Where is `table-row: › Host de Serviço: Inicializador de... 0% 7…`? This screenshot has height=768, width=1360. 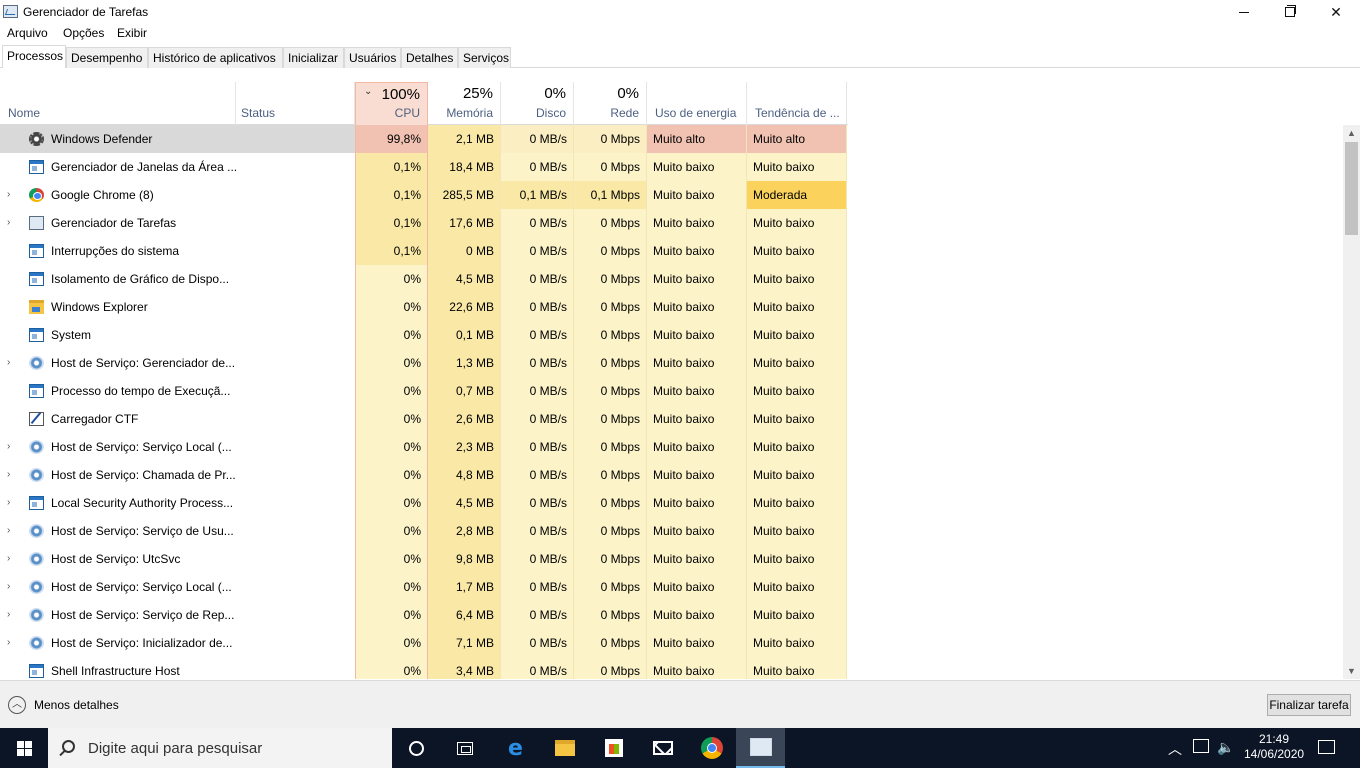
table-row: › Host de Serviço: Inicializador de... 0% 7… is located at coordinates (424, 643).